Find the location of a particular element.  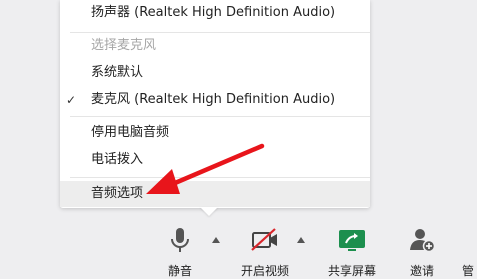

video-label: 开启视频 is located at coordinates (264, 271).